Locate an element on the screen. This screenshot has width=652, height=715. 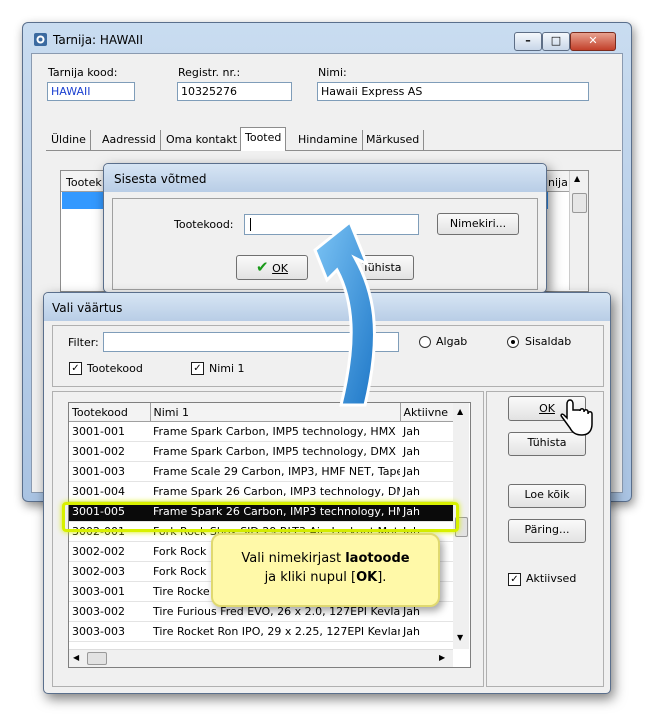
minimize-icon: – is located at coordinates (528, 40).